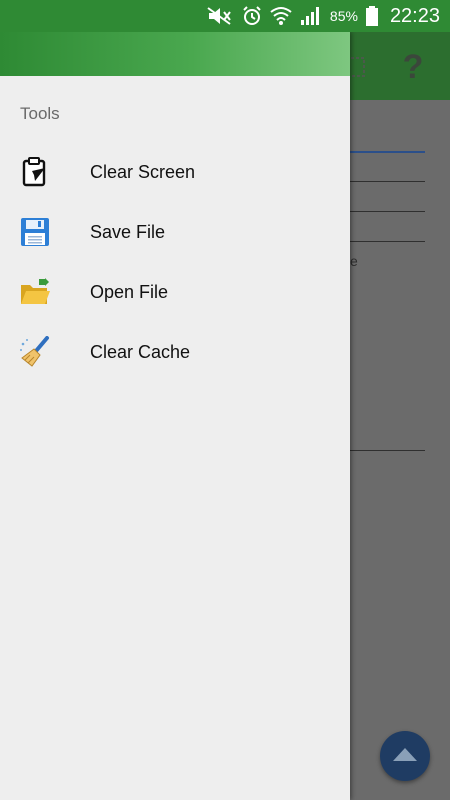 The width and height of the screenshot is (450, 800). I want to click on menu-item-clear-screen: Clear Screen, so click(175, 172).